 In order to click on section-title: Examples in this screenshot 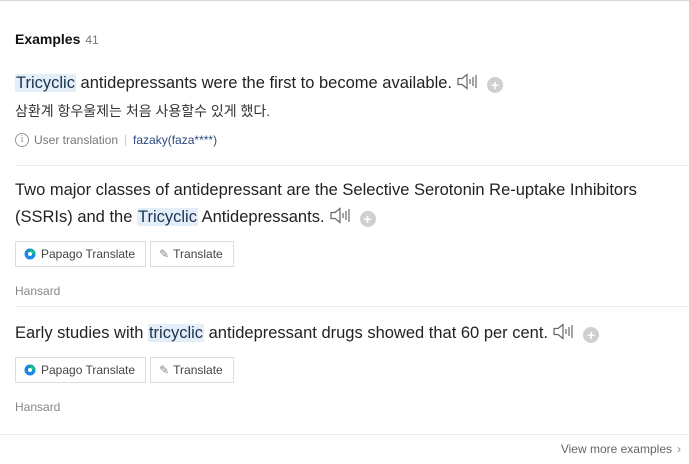, I will do `click(48, 39)`.